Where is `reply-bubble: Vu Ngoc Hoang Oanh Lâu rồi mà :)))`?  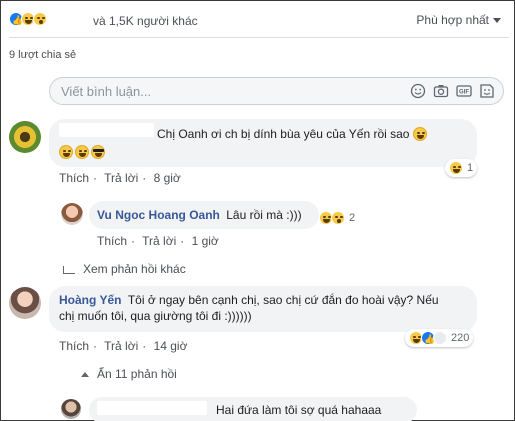
reply-bubble: Vu Ngoc Hoang Oanh Lâu rồi mà :))) is located at coordinates (204, 215).